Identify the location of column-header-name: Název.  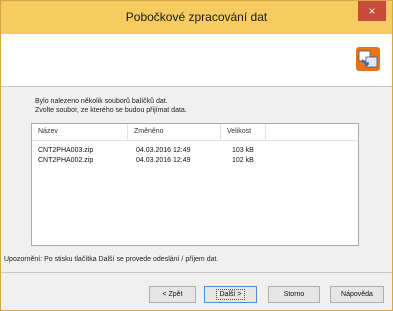
(80, 132).